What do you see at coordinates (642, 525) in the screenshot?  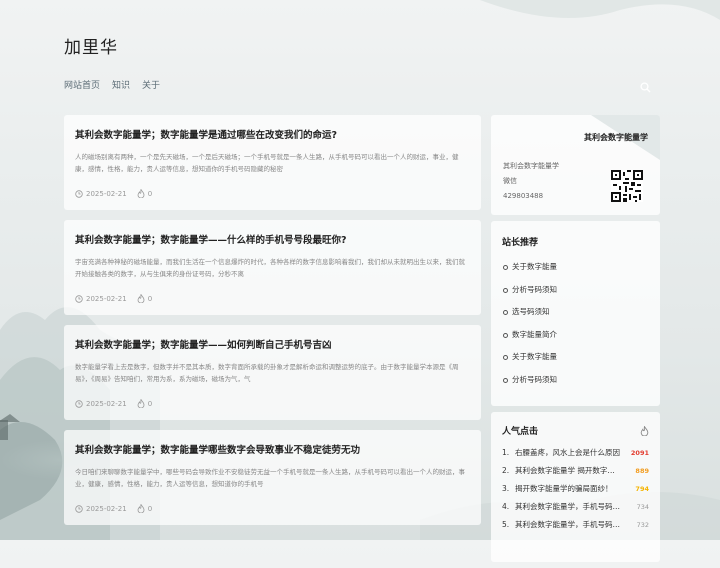 I see `popular-count: 732` at bounding box center [642, 525].